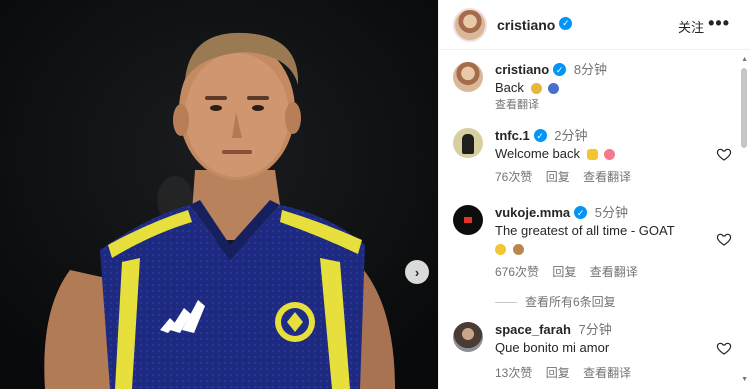  I want to click on heart-emoji-icon, so click(592, 155).